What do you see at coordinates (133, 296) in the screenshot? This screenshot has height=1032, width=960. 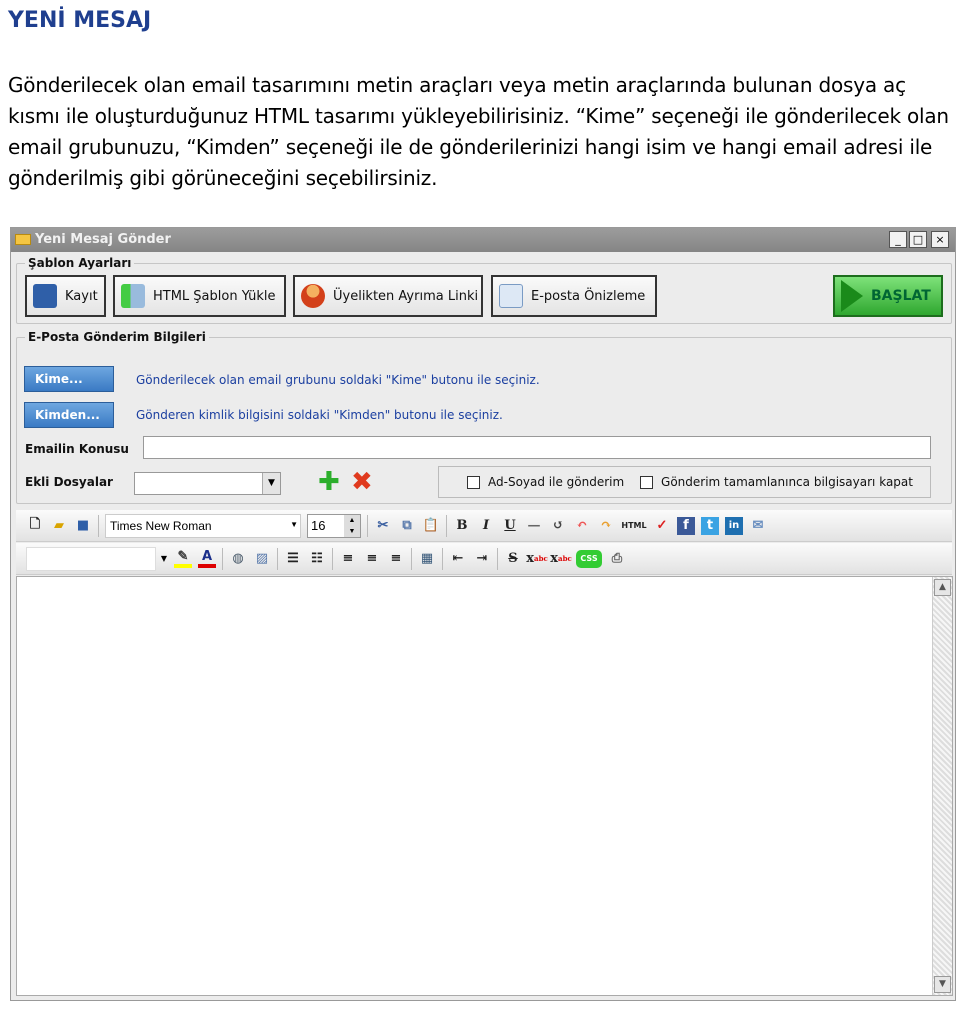 I see `import-page-icon` at bounding box center [133, 296].